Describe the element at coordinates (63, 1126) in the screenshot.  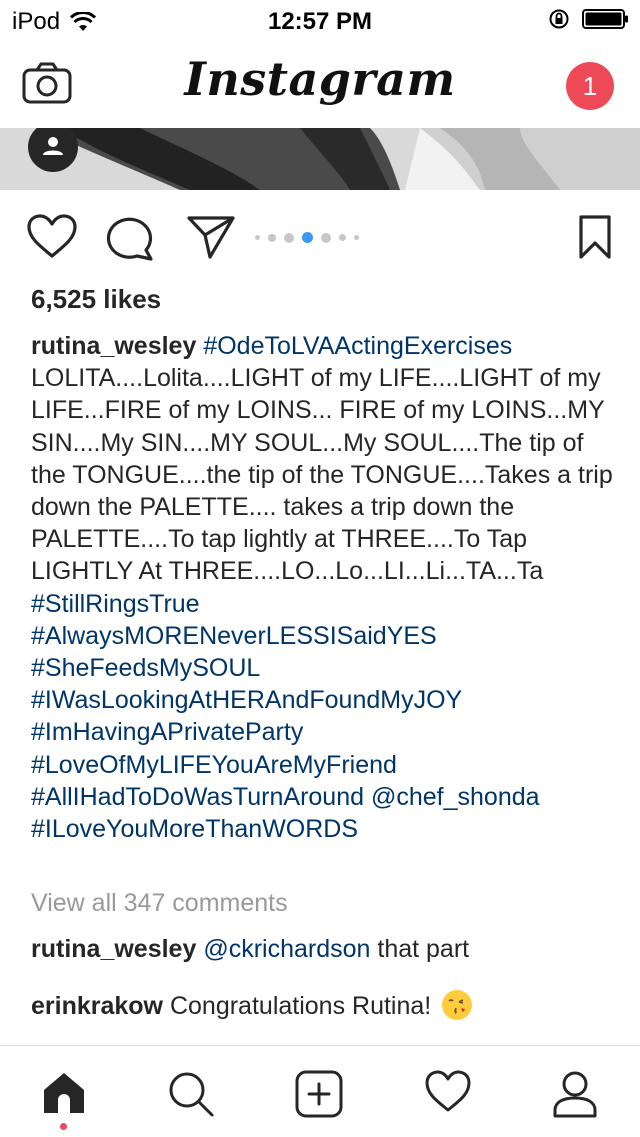
I see `home-activity-dot` at that location.